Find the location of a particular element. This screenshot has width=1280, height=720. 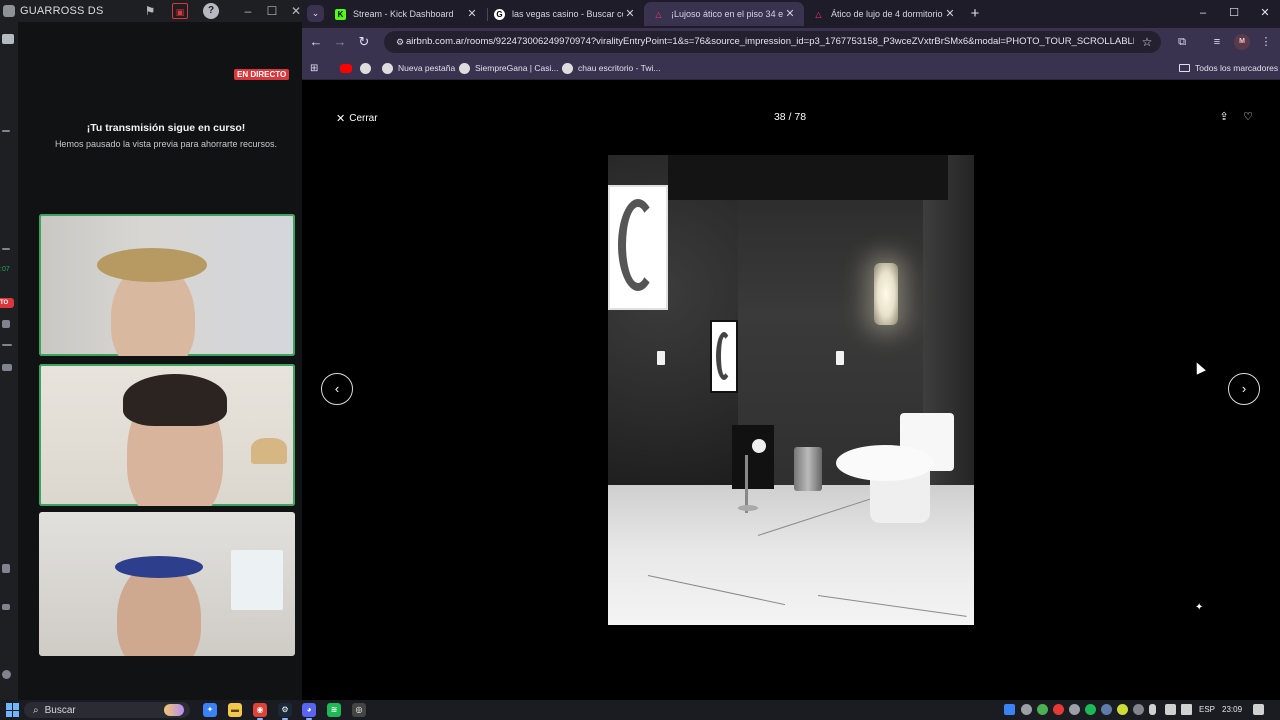

tab-label: Stream - Kick Dashboard is located at coordinates (403, 14).